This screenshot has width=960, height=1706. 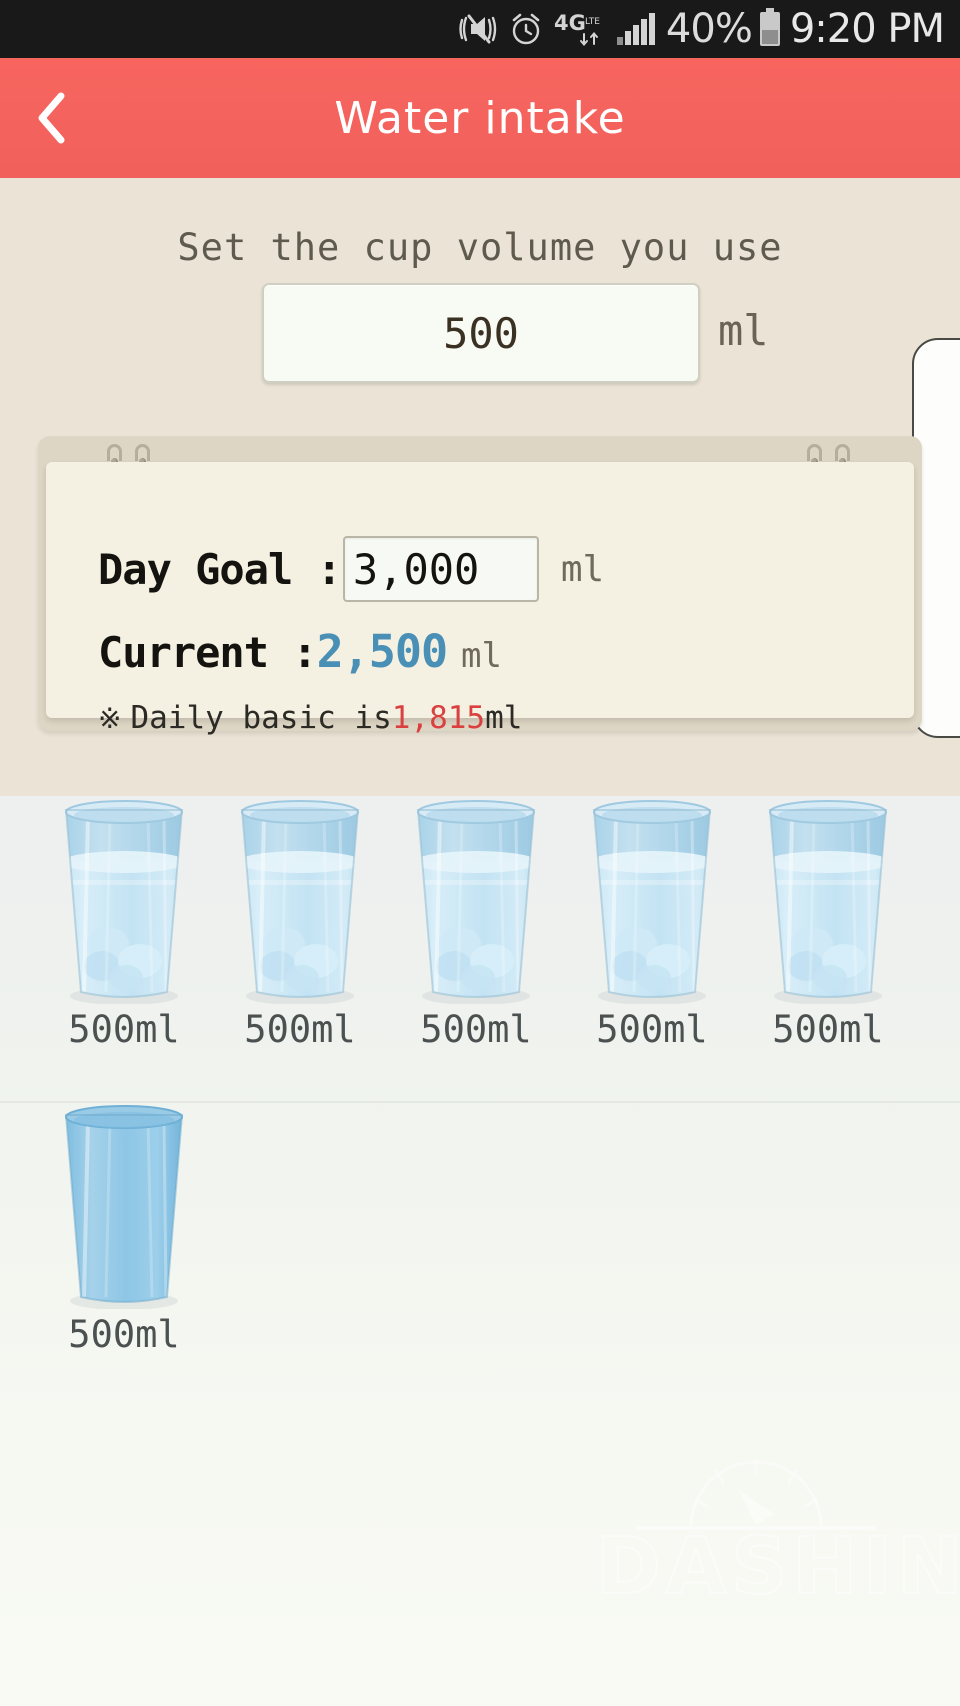 What do you see at coordinates (592, 22) in the screenshot?
I see `svg-text: LTE` at bounding box center [592, 22].